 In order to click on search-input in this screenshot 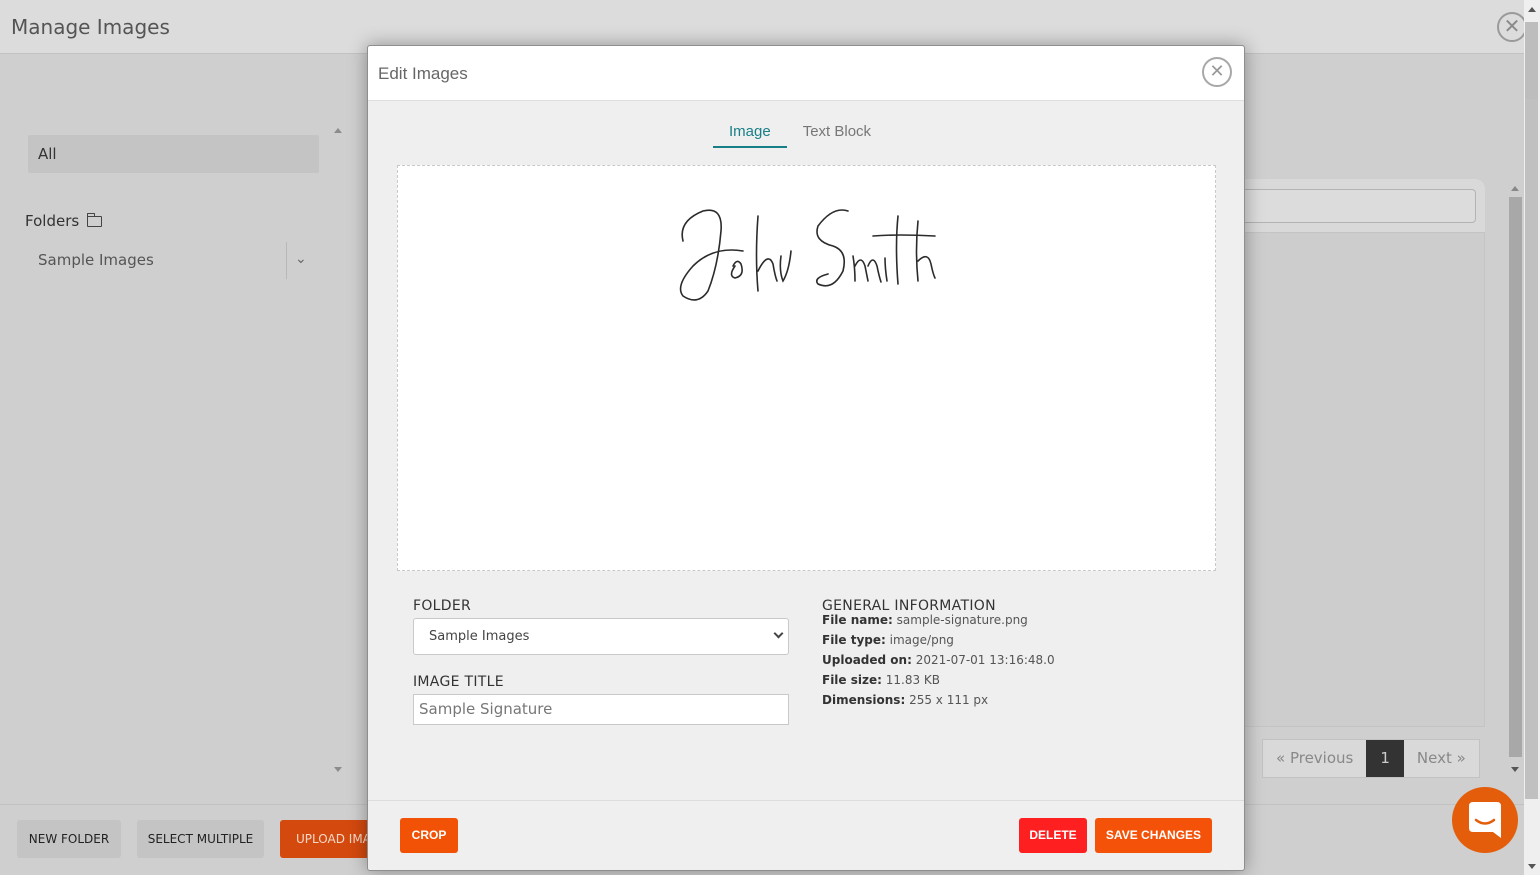, I will do `click(1353, 206)`.